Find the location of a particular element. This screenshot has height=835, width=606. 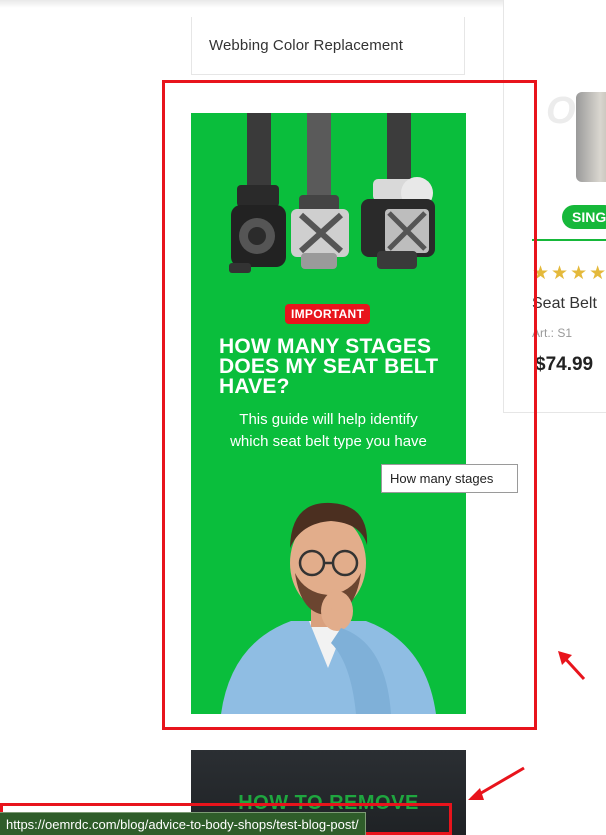

product-price: $74.99 is located at coordinates (564, 364).